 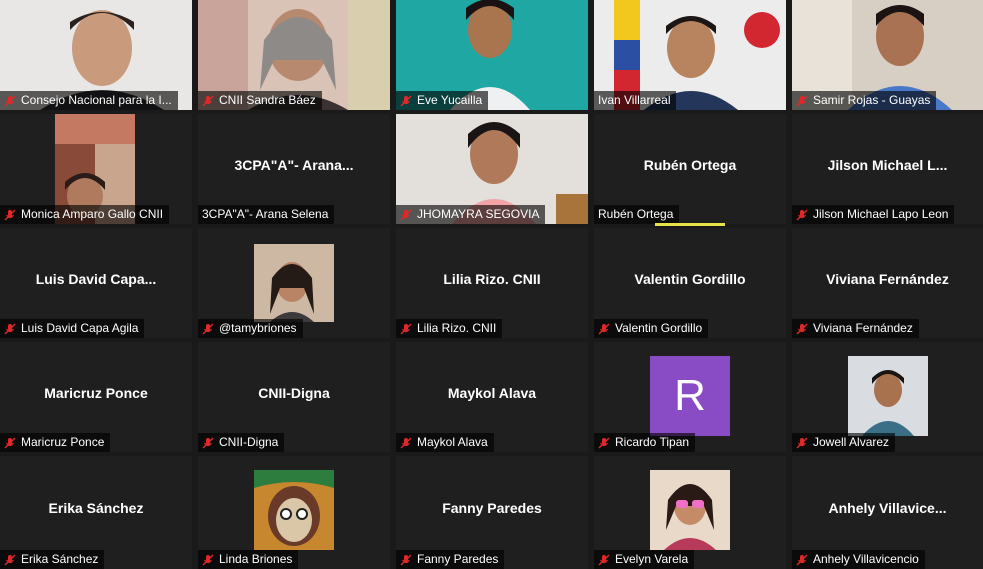 What do you see at coordinates (652, 559) in the screenshot?
I see `participant-name: Evelyn Varela` at bounding box center [652, 559].